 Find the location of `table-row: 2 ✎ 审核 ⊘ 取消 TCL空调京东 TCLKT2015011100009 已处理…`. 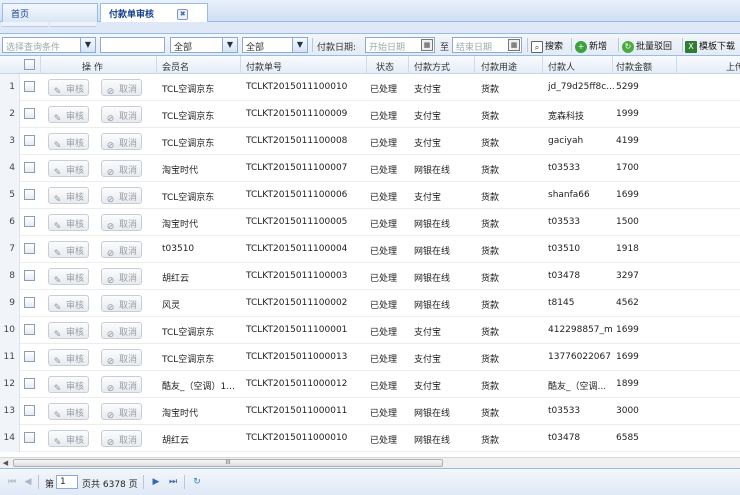

table-row: 2 ✎ 审核 ⊘ 取消 TCL空调京东 TCLKT2015011100009 已处理… is located at coordinates (370, 114).